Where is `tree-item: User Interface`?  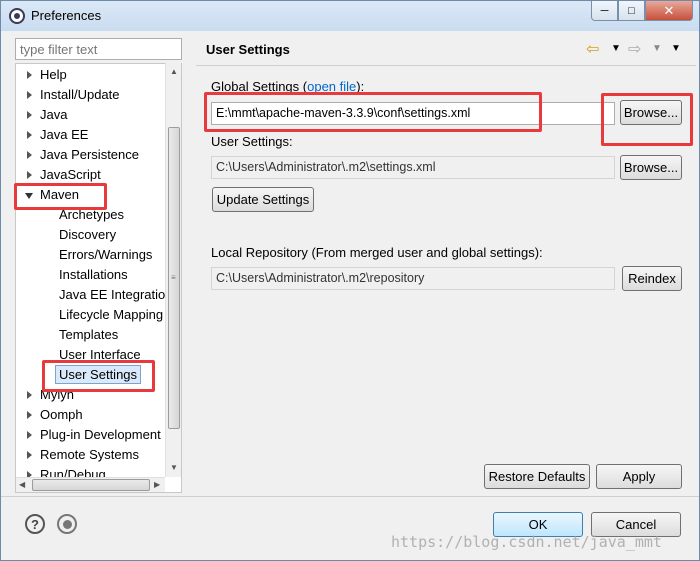 tree-item: User Interface is located at coordinates (91, 355).